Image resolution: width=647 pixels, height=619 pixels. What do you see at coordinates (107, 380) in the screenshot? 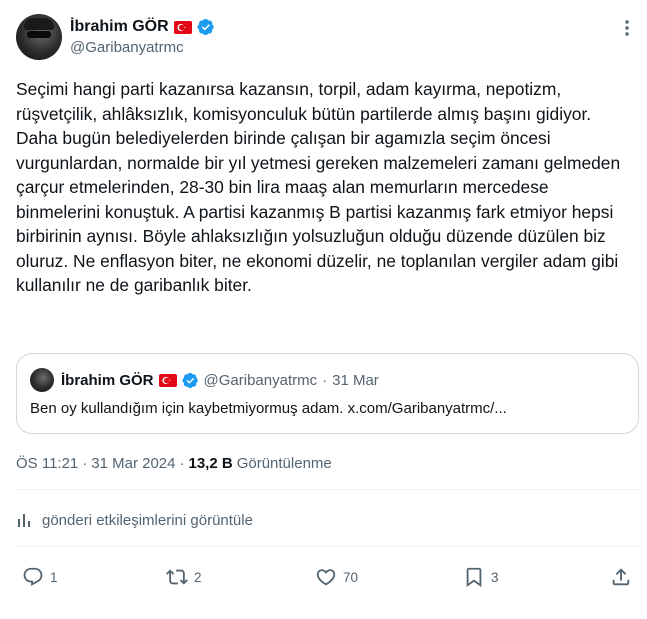
I see `quoted-author-name: İbrahim GÖR` at bounding box center [107, 380].